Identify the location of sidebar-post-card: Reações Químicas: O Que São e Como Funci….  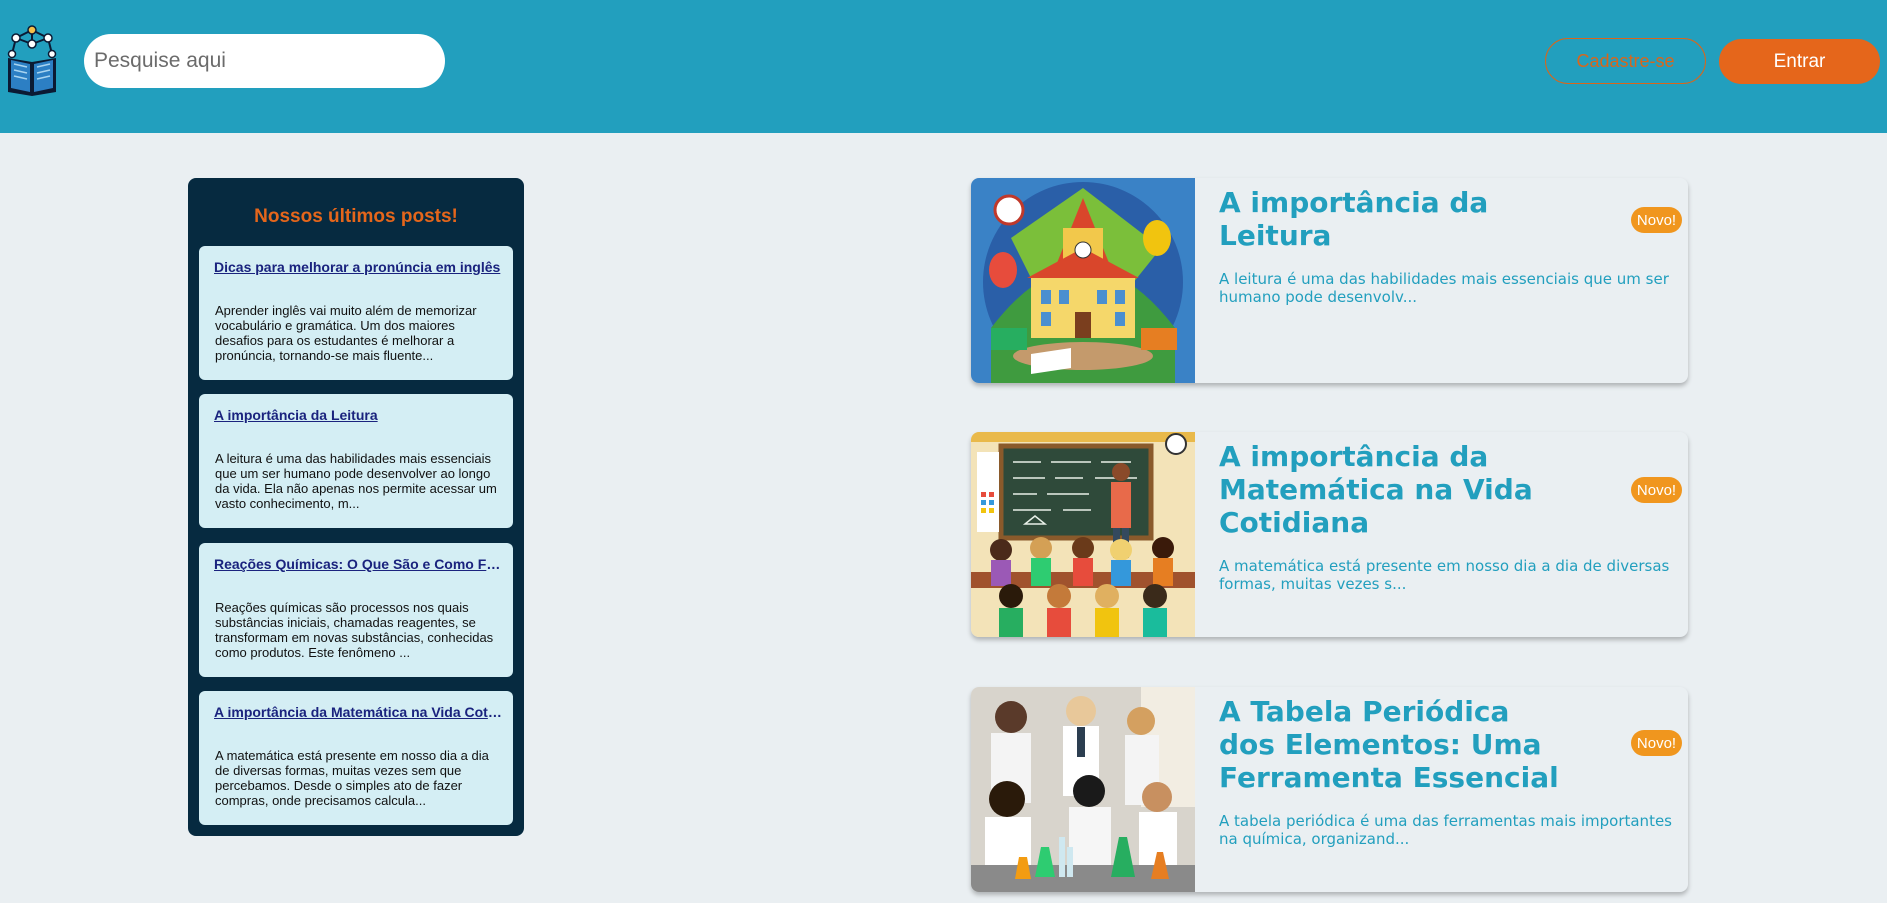
(356, 610).